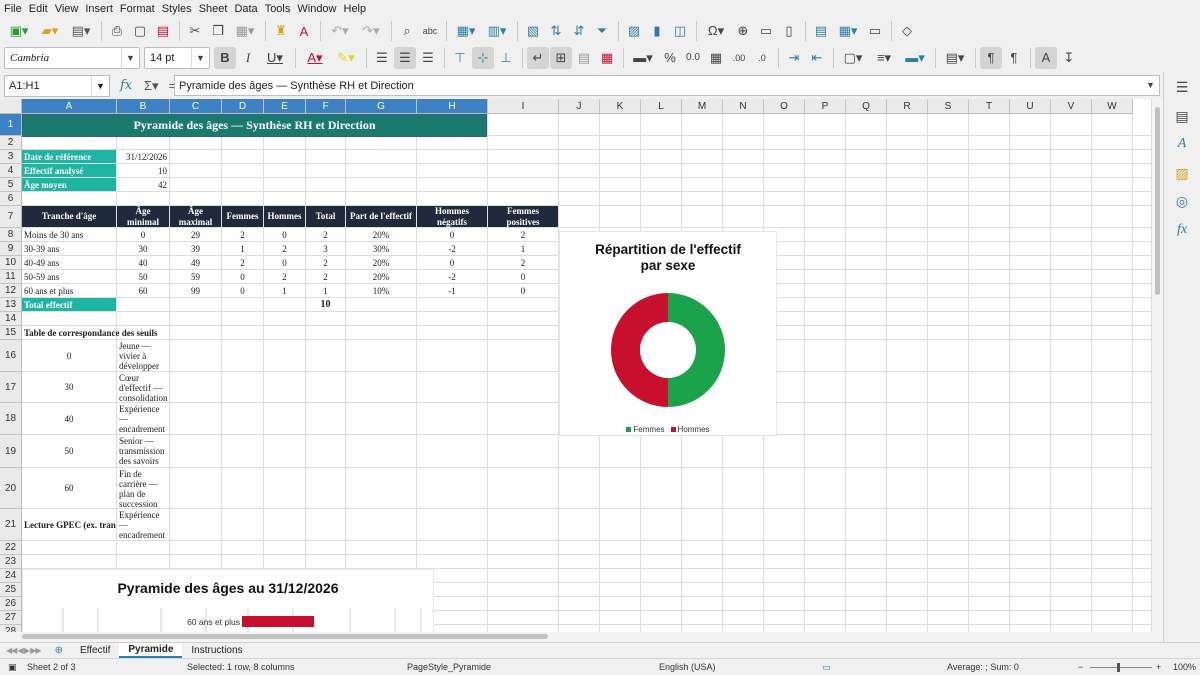 The height and width of the screenshot is (675, 1200). Describe the element at coordinates (581, 637) in the screenshot. I see `horizontal-scrollbar` at that location.